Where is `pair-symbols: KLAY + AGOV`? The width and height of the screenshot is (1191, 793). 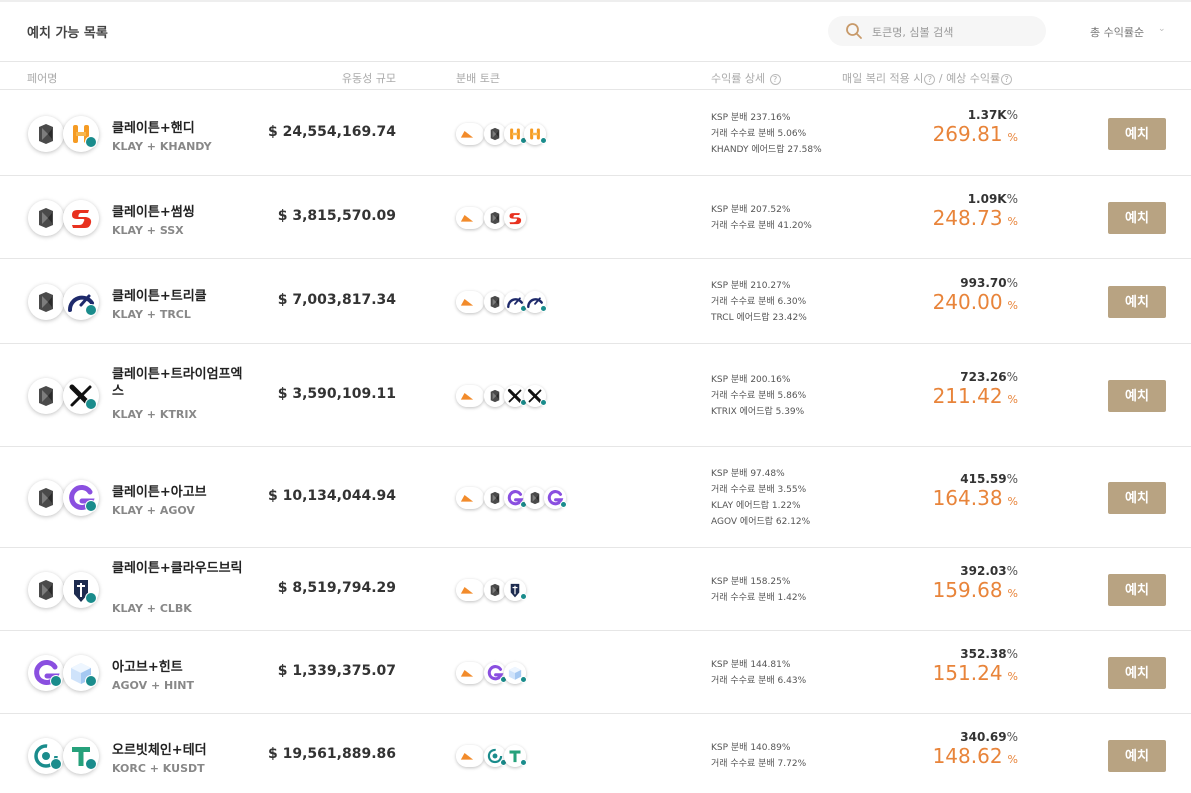 pair-symbols: KLAY + AGOV is located at coordinates (153, 510).